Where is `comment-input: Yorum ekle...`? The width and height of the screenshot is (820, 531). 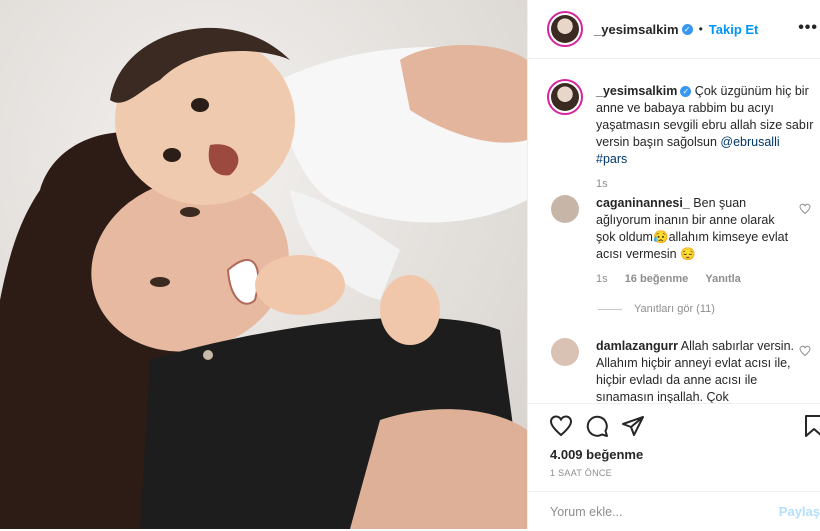
comment-input: Yorum ekle... is located at coordinates (586, 512).